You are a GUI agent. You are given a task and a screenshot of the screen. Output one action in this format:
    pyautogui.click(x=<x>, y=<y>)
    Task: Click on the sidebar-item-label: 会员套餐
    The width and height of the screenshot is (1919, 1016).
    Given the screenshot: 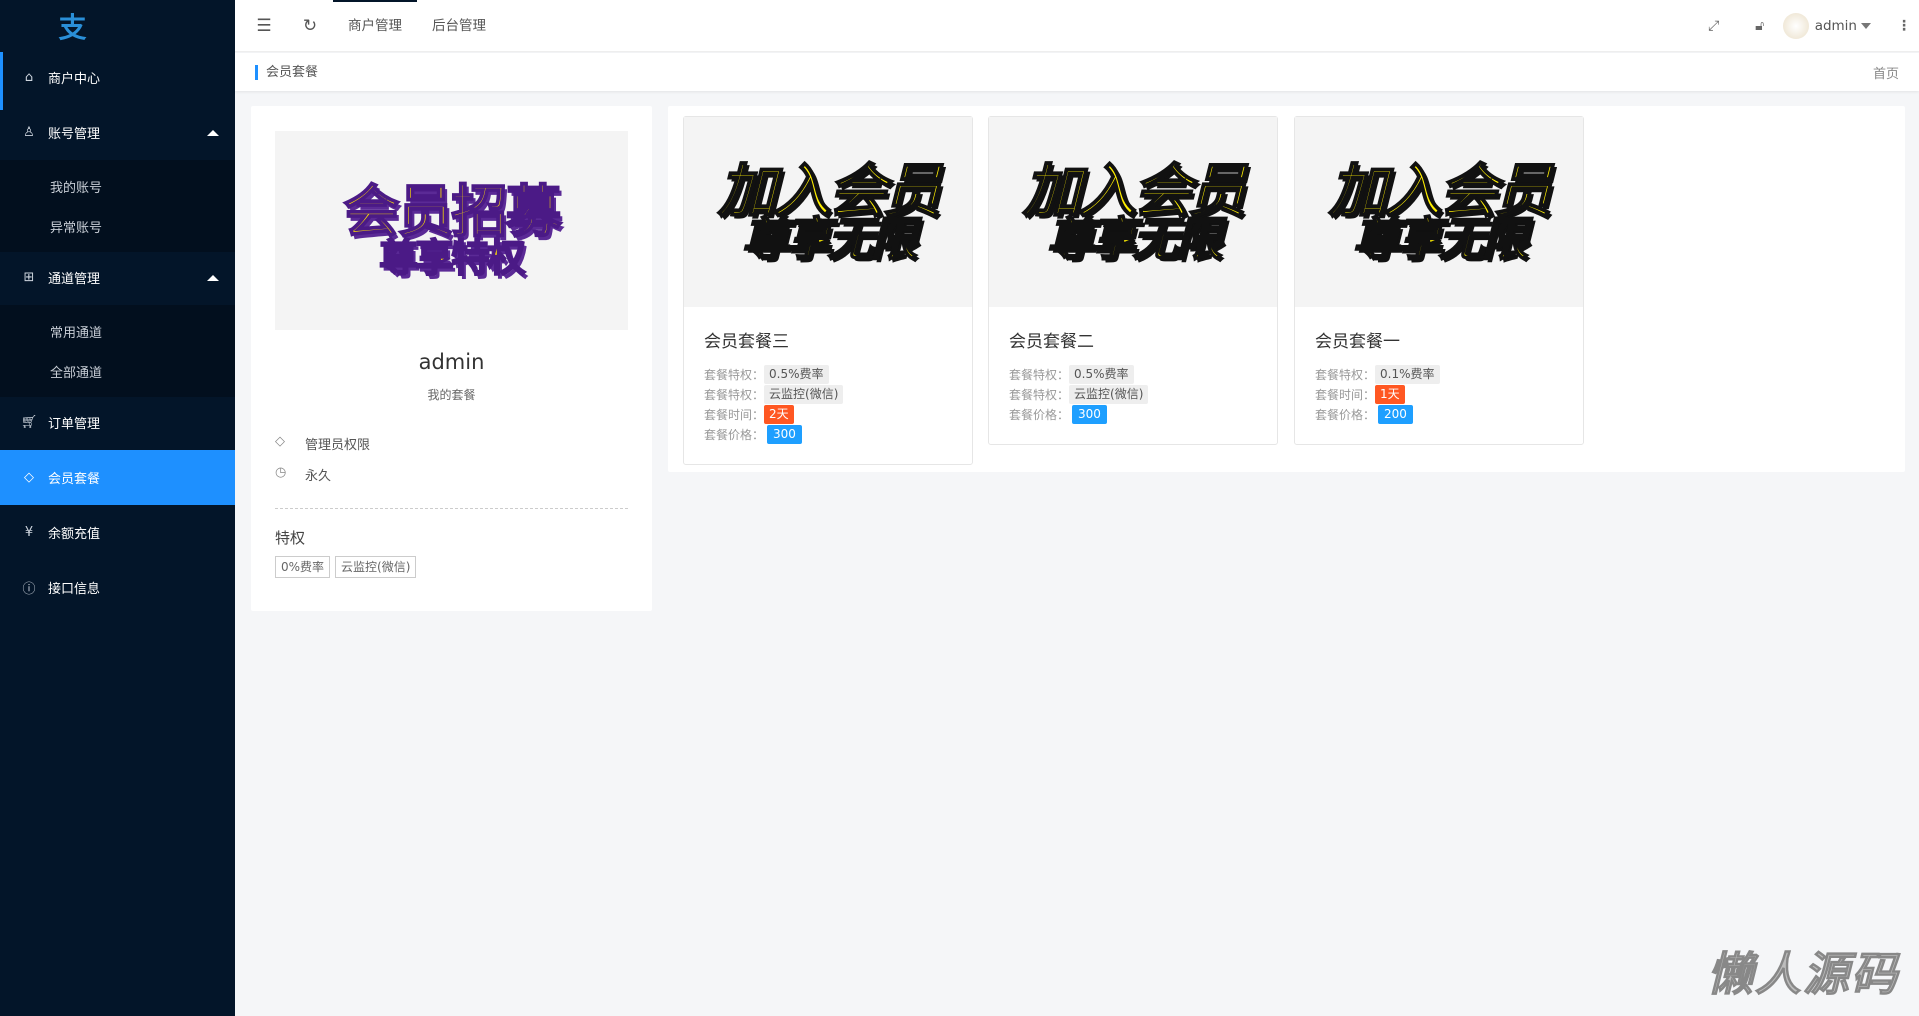 What is the action you would take?
    pyautogui.click(x=74, y=479)
    